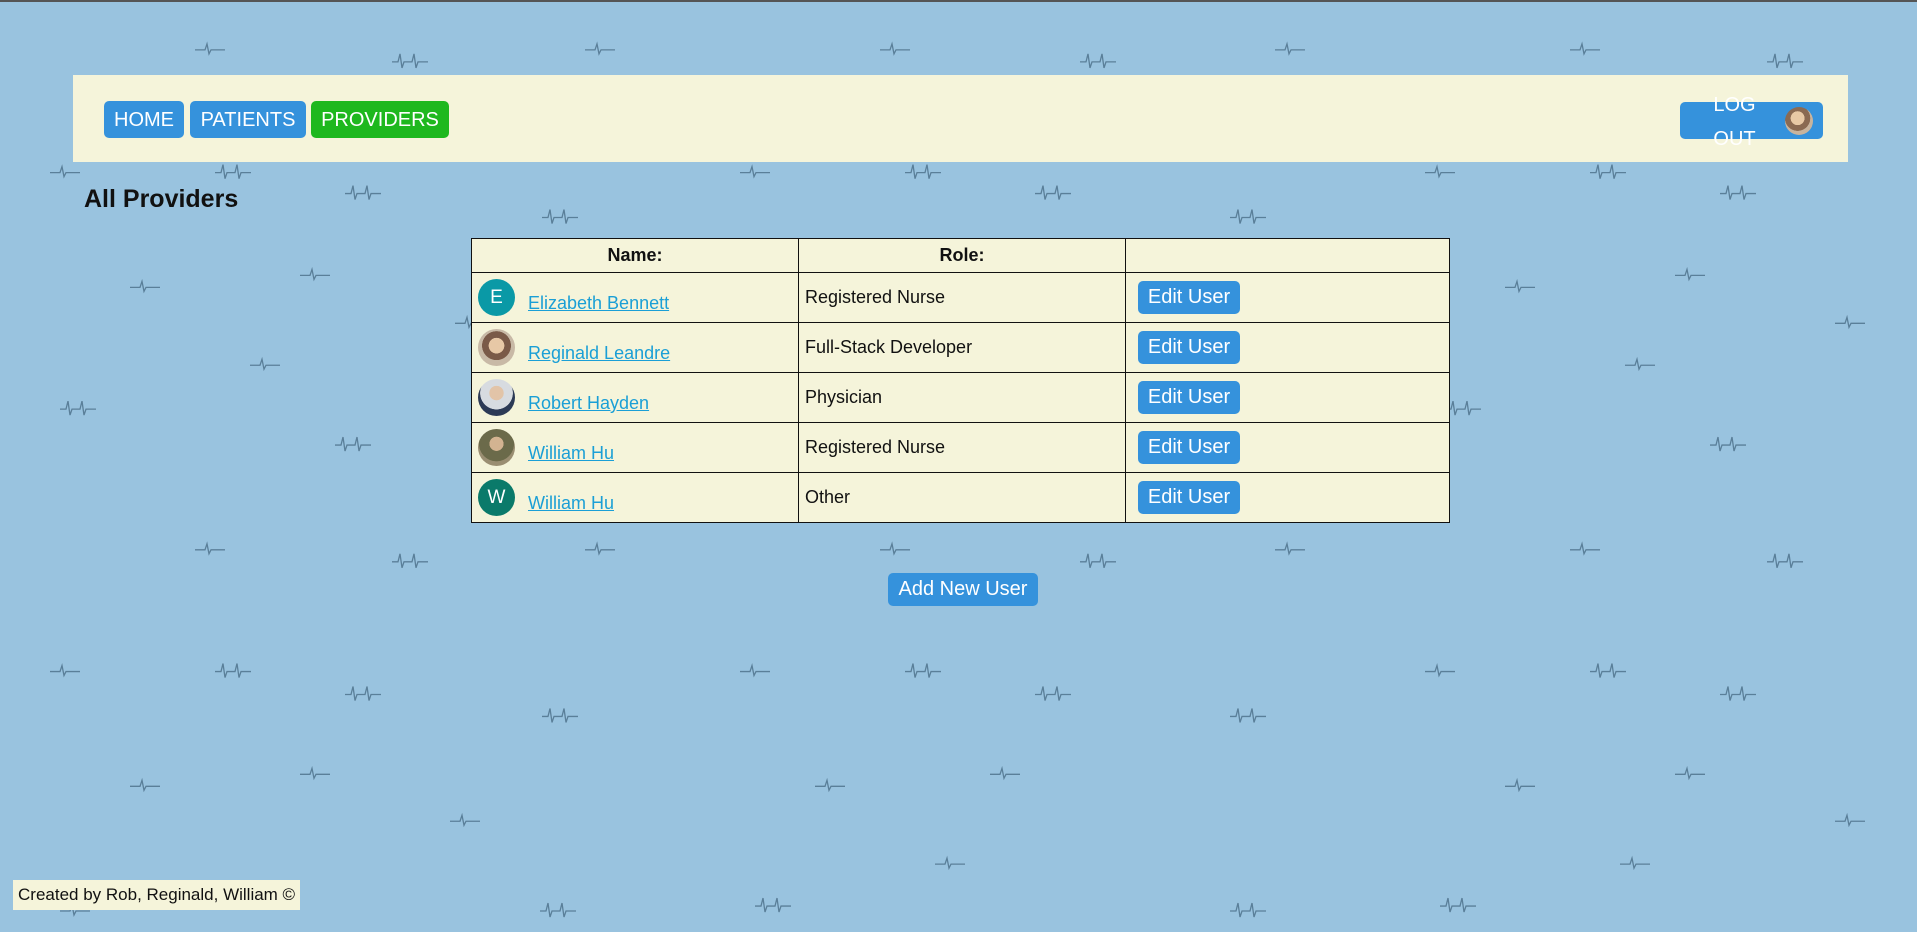  What do you see at coordinates (635, 447) in the screenshot?
I see `name-cell: William Hu` at bounding box center [635, 447].